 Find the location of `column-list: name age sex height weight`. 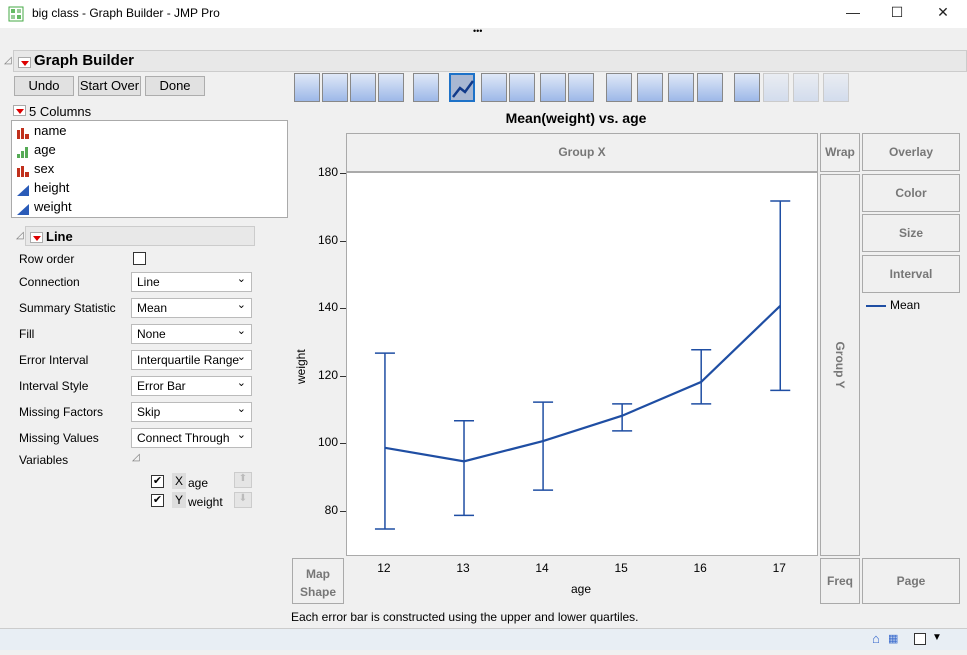

column-list: name age sex height weight is located at coordinates (149, 169).